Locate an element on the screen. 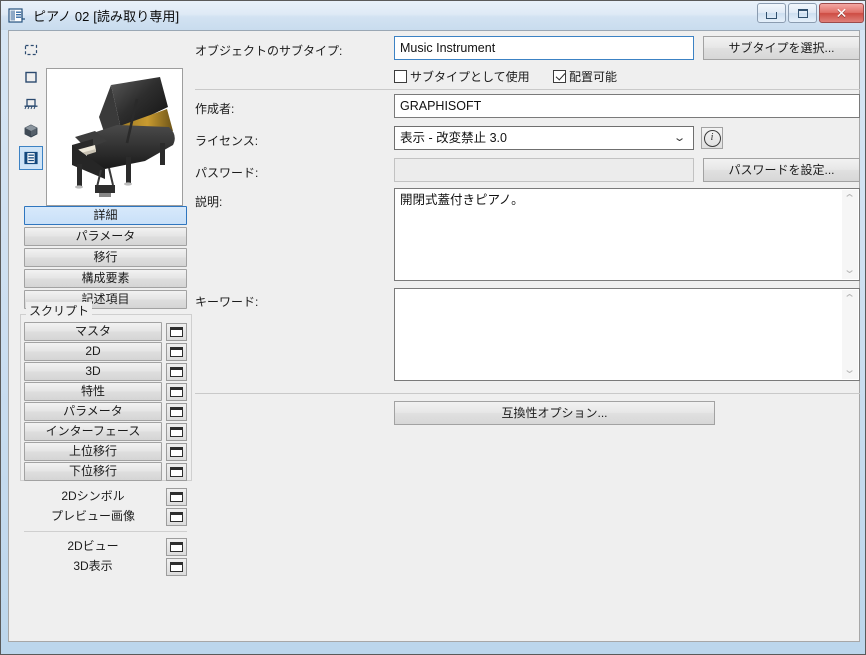  author-input: GRAPHISOFT is located at coordinates (627, 106).